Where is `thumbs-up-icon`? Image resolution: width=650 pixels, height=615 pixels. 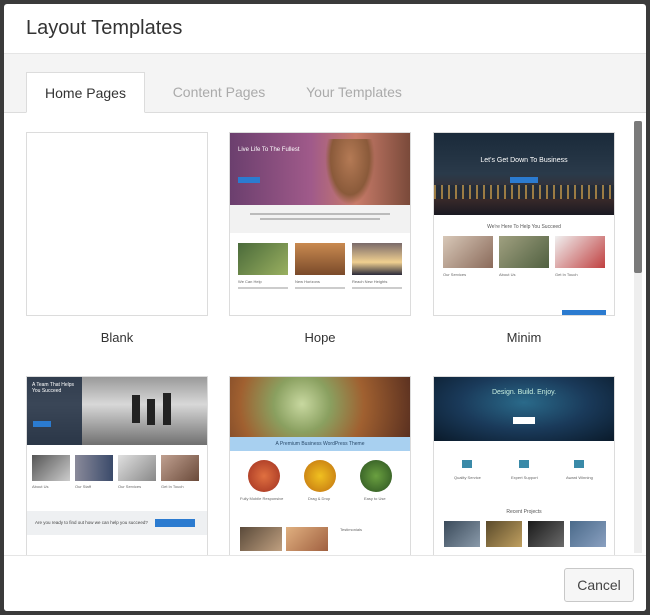 thumbs-up-icon is located at coordinates (467, 464).